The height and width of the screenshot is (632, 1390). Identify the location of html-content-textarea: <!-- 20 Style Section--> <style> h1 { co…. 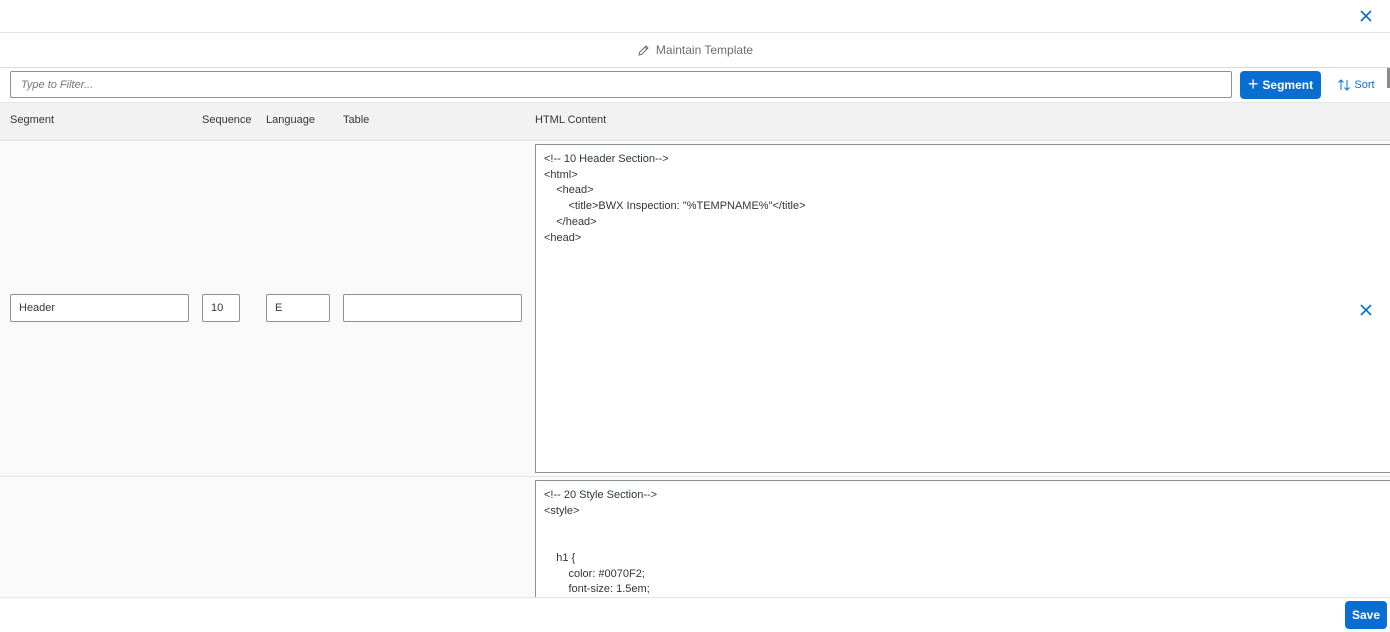
(962, 539).